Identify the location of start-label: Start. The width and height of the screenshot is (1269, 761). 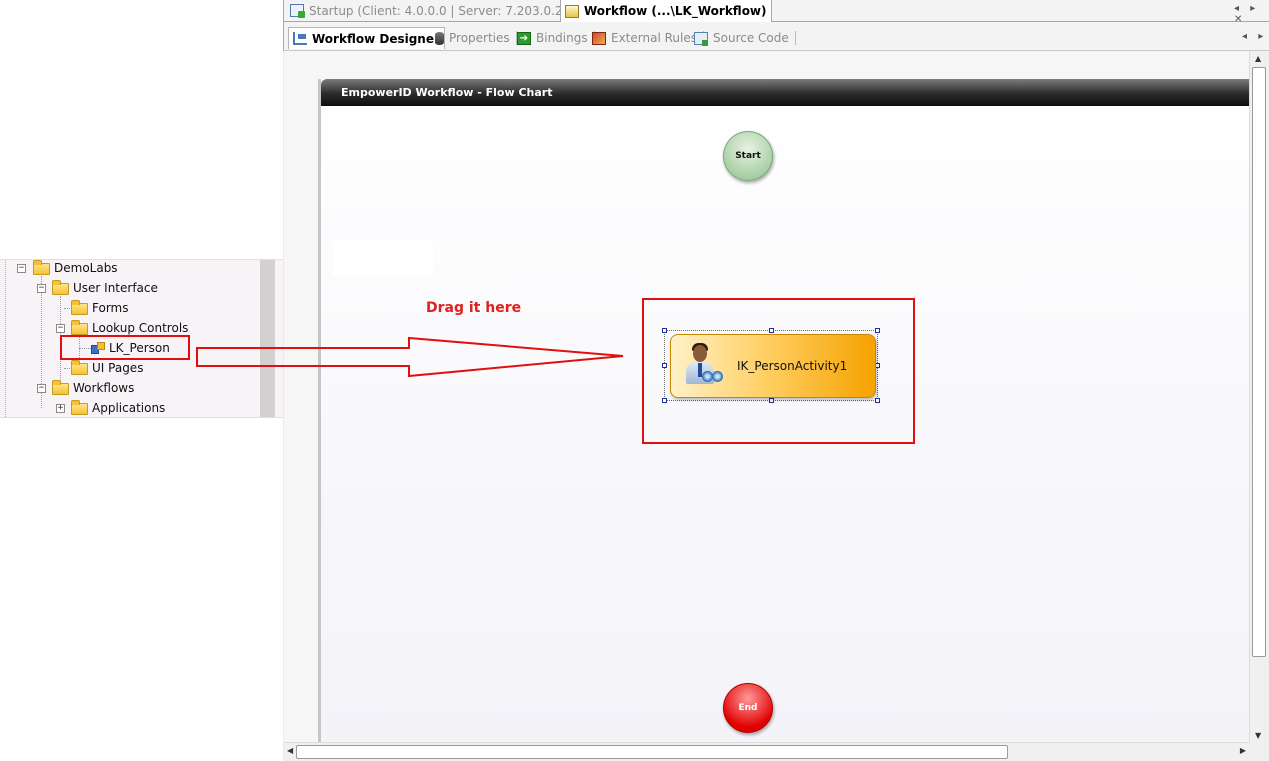
(748, 156).